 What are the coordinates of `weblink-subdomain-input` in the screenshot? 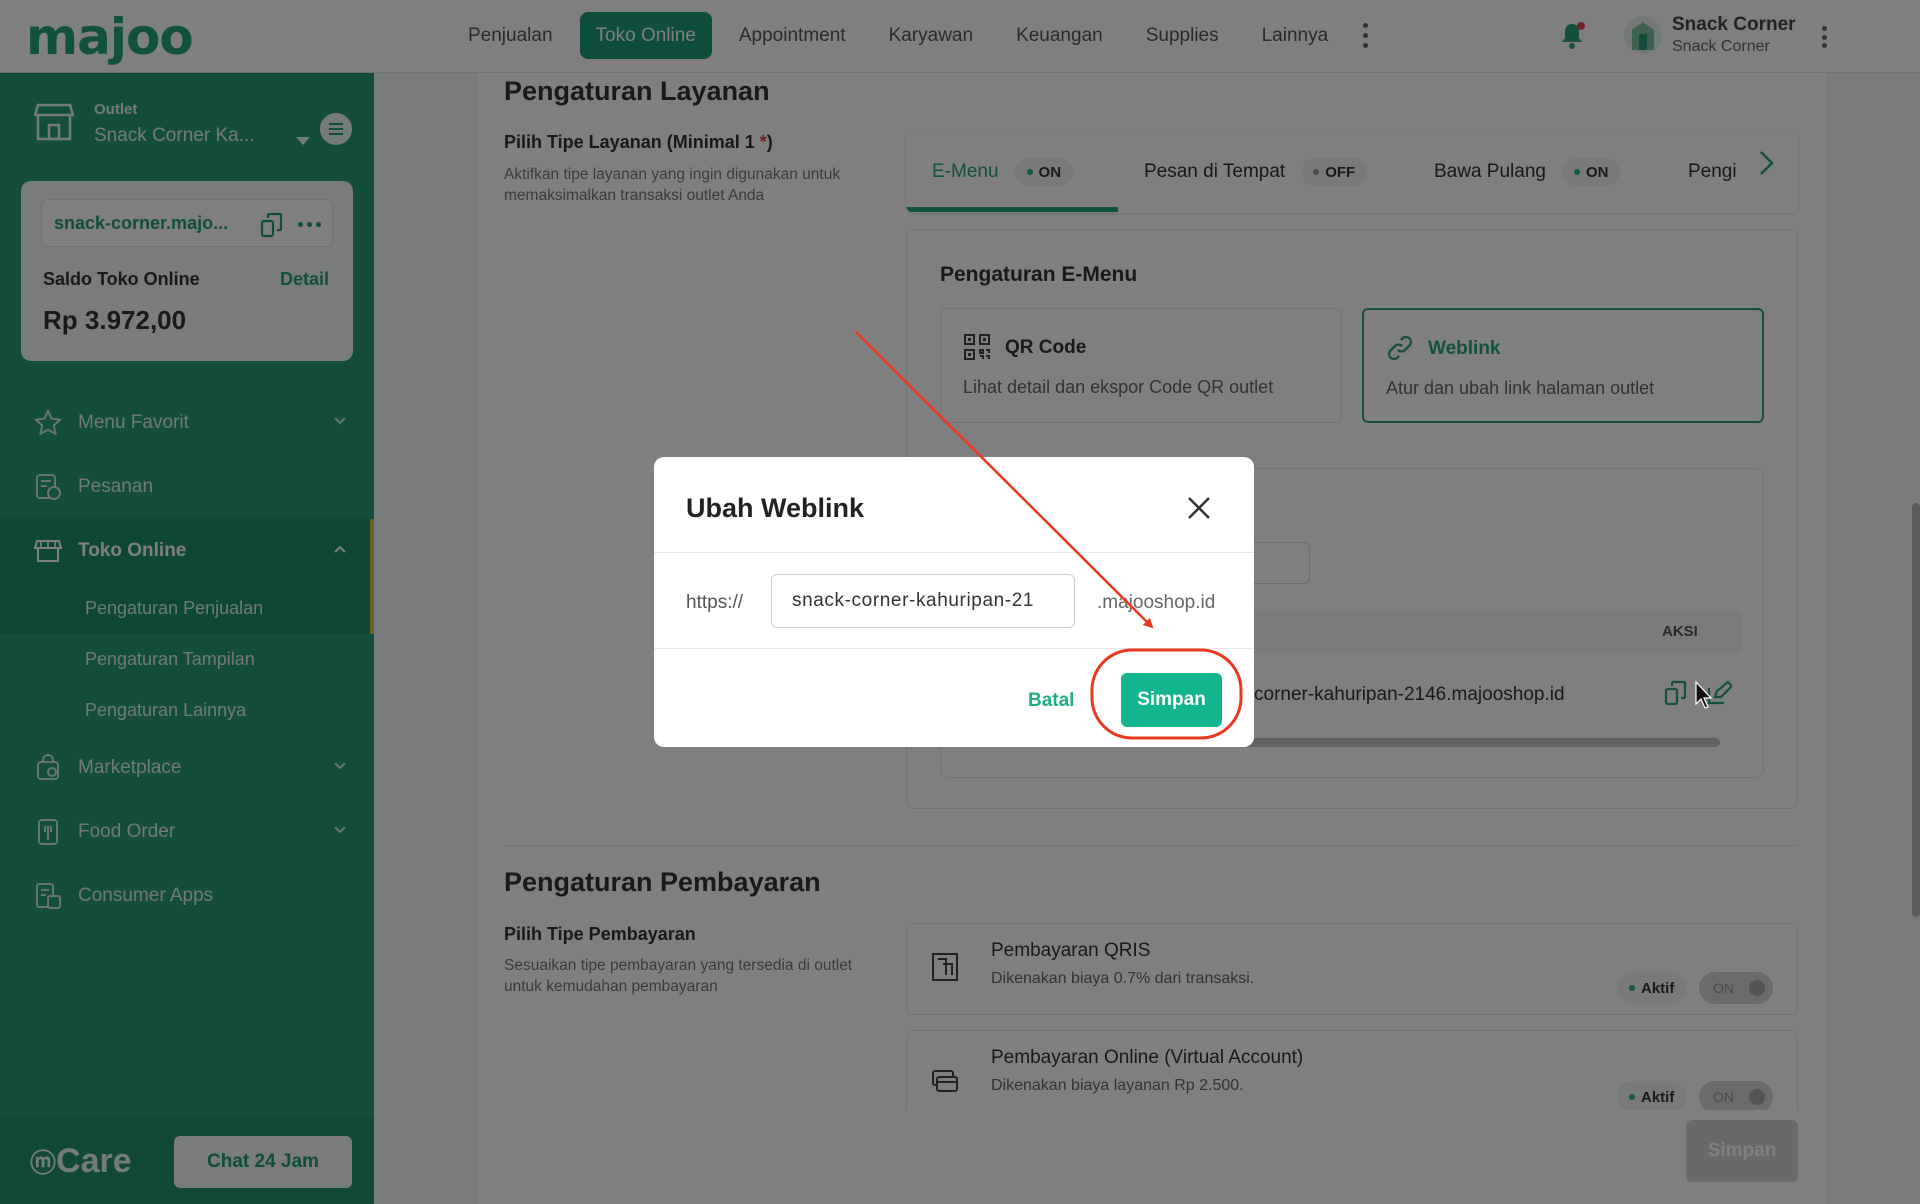 It's located at (923, 601).